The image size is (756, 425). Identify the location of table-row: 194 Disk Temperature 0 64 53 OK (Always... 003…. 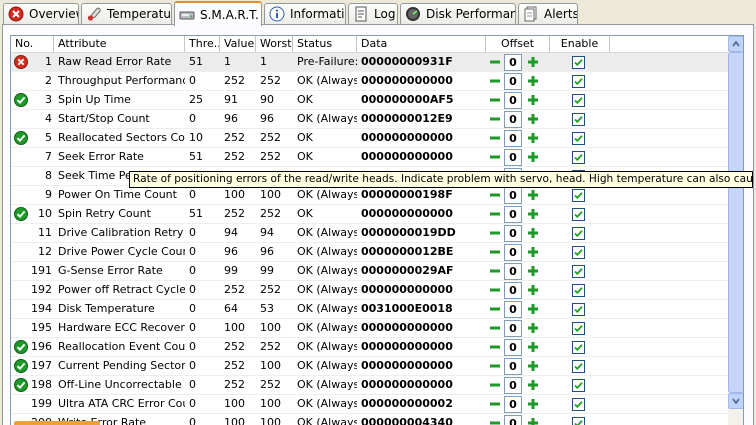
(369, 309).